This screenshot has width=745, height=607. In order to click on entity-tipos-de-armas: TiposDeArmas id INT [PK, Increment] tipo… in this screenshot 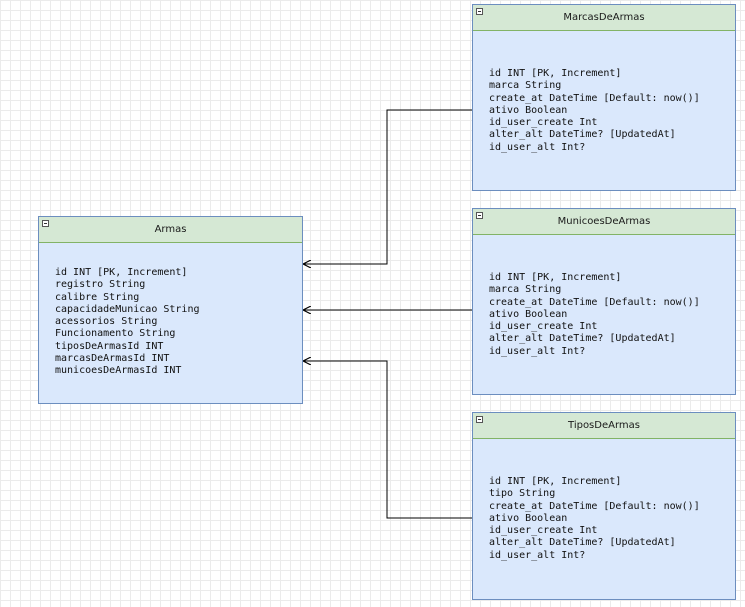, I will do `click(604, 506)`.